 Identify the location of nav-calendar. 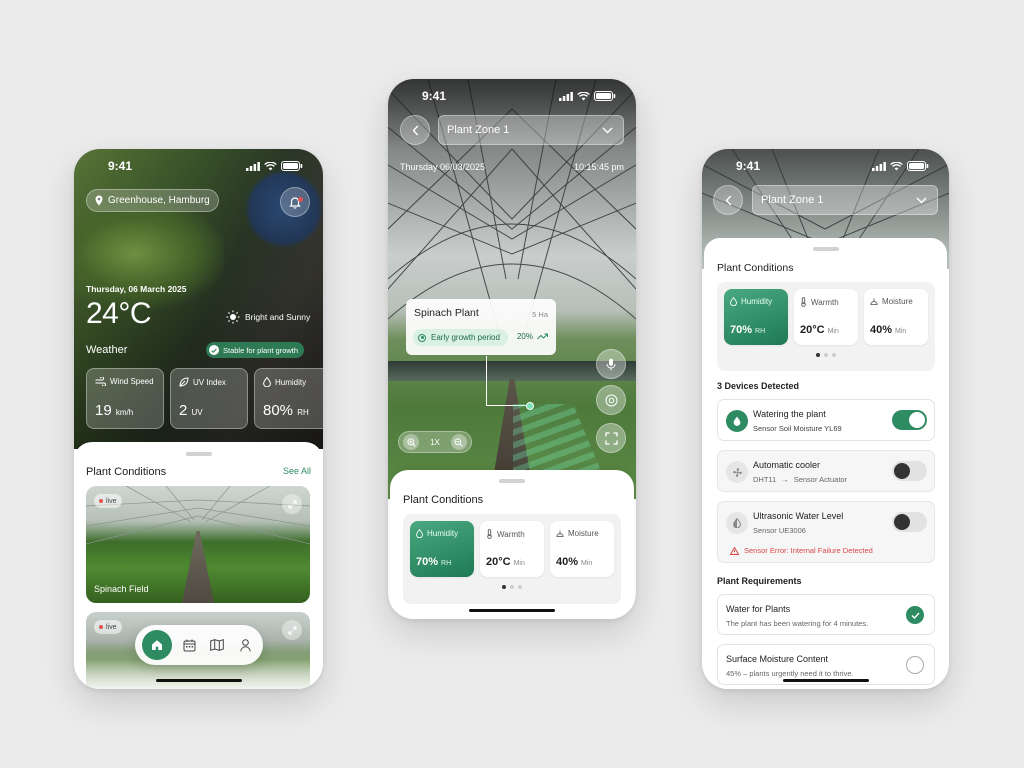
(189, 645).